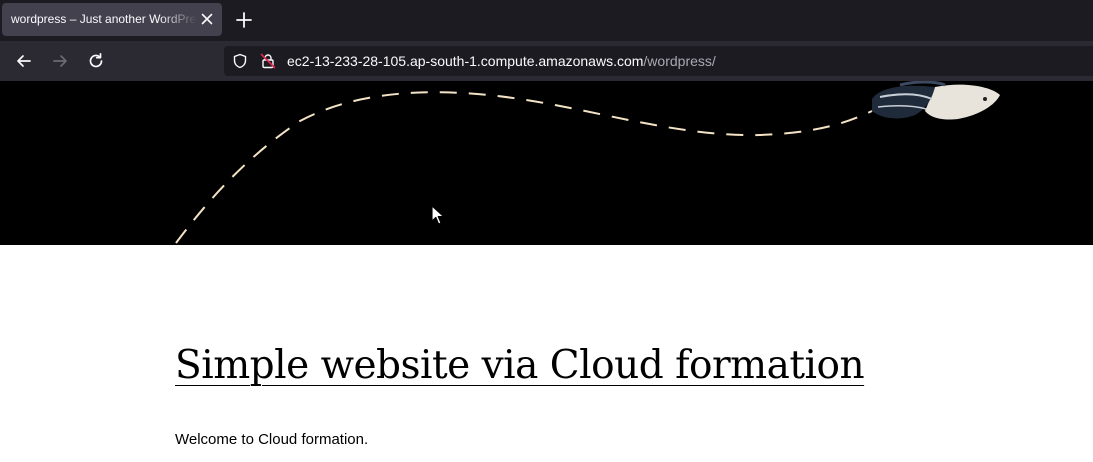  I want to click on insecure-lock-icon, so click(268, 61).